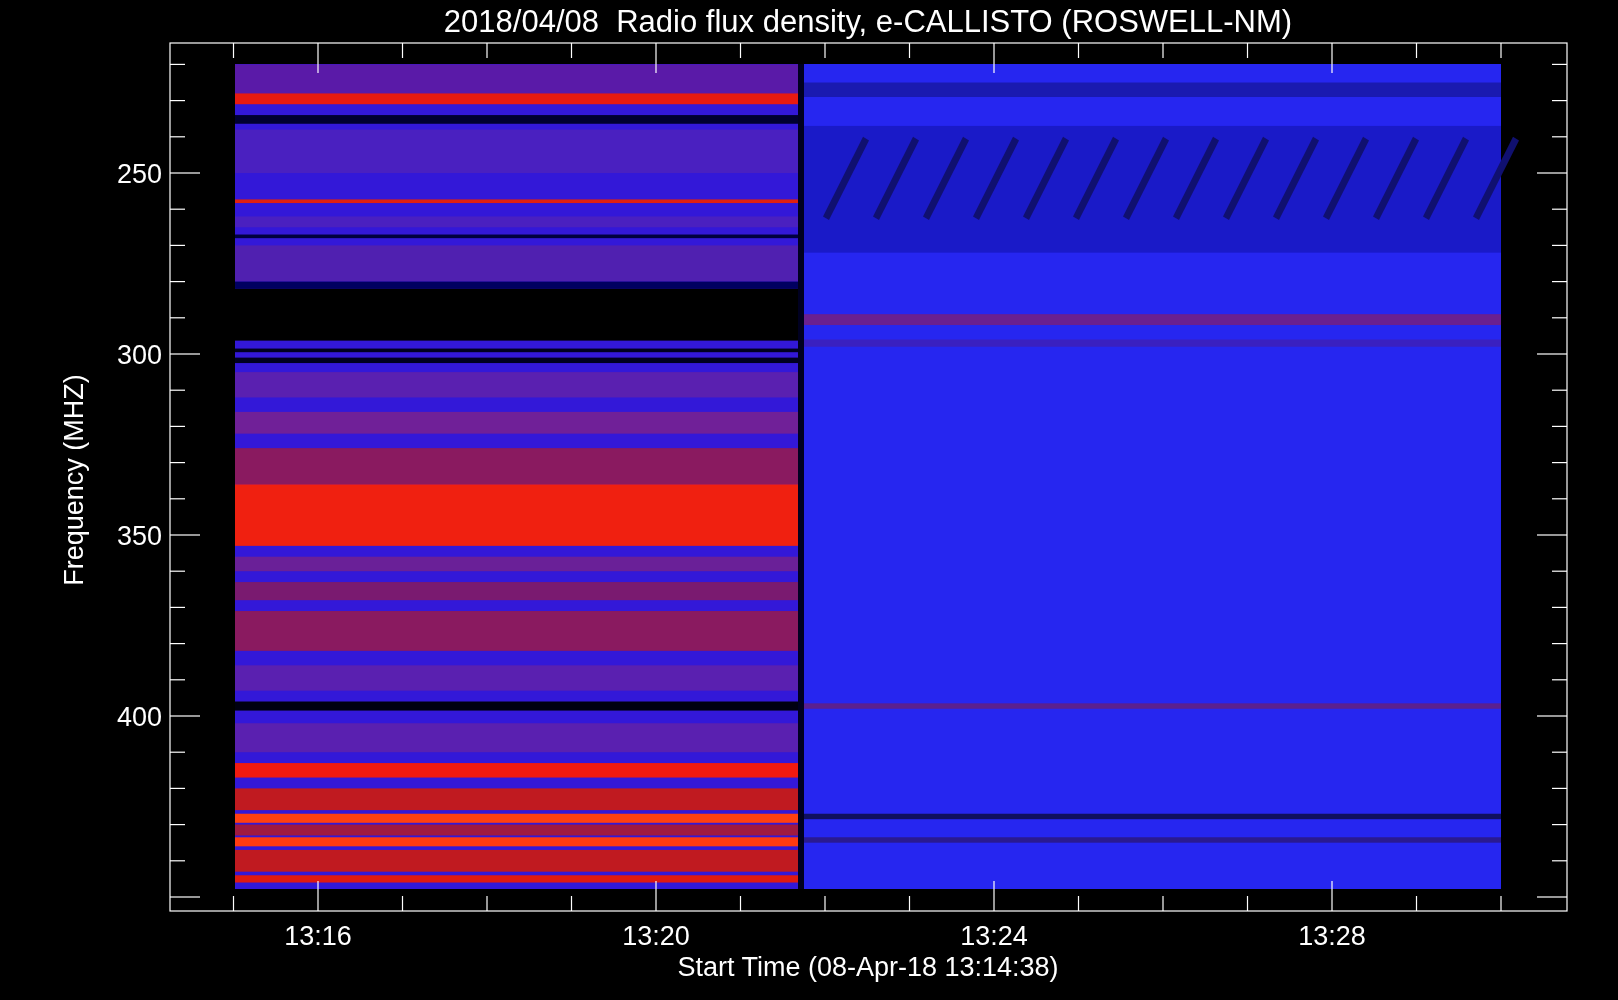 The image size is (1618, 1000). I want to click on x-tick-label: 13:24, so click(994, 936).